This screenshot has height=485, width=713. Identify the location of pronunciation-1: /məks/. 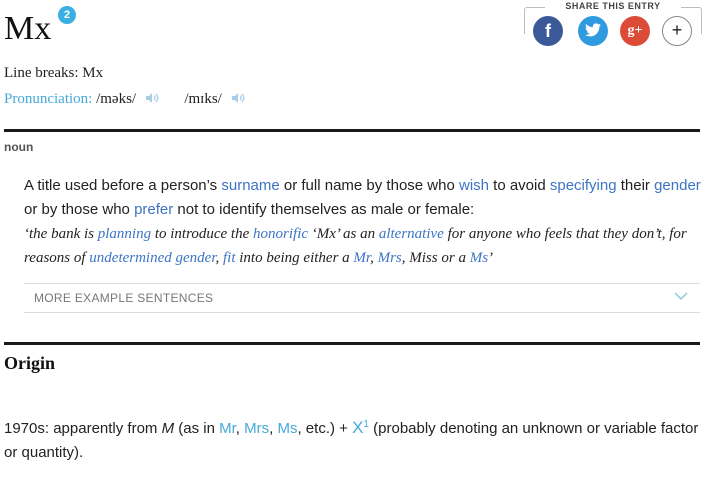
(116, 99).